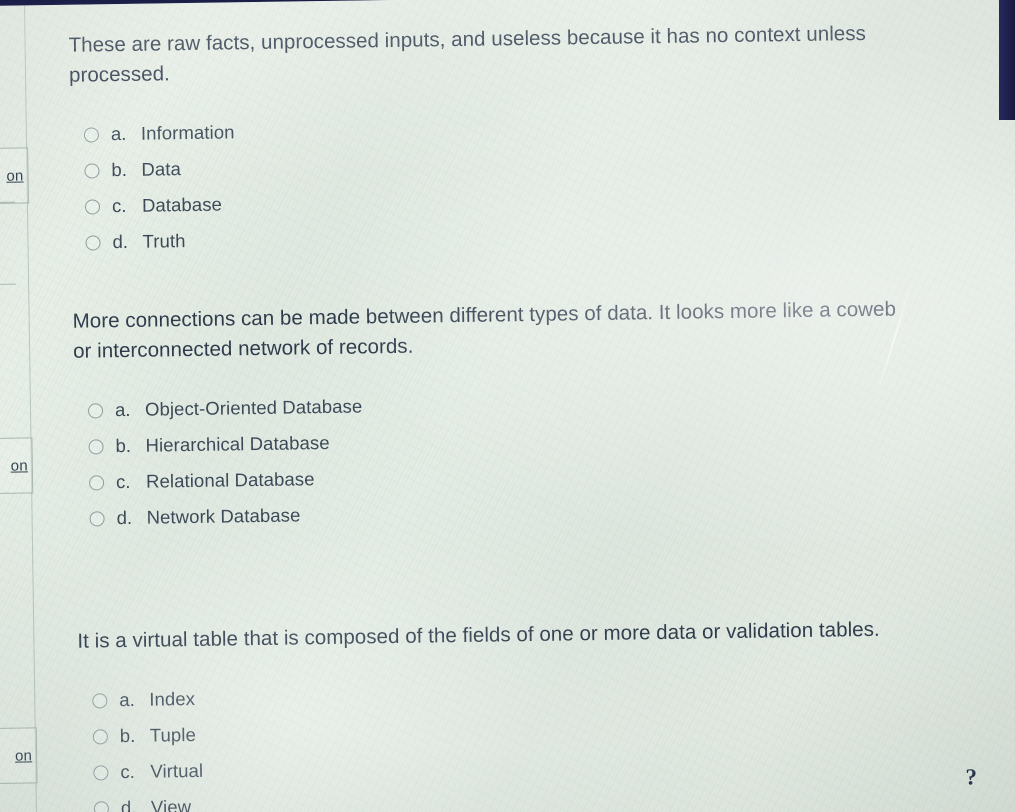 The width and height of the screenshot is (1015, 812). Describe the element at coordinates (177, 770) in the screenshot. I see `option-label: Virtual` at that location.